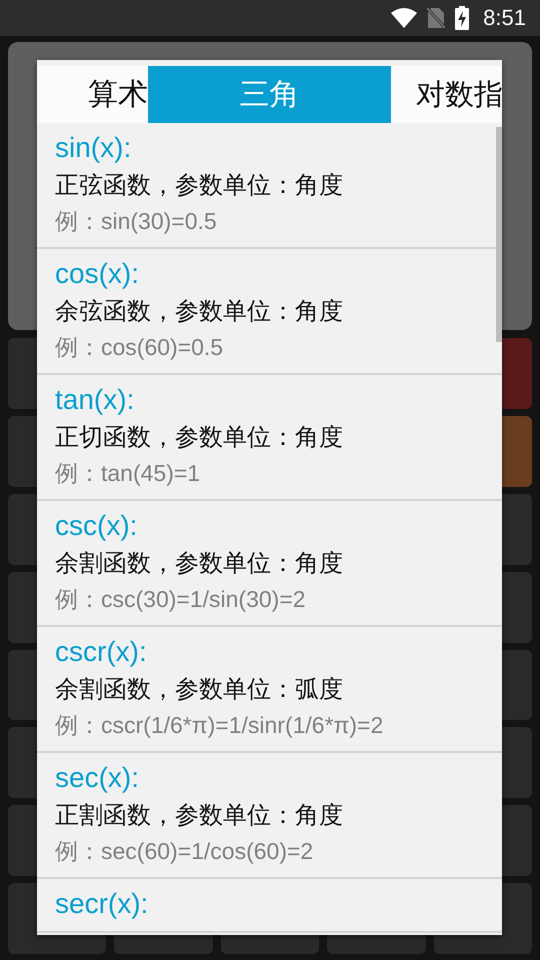  What do you see at coordinates (219, 725) in the screenshot?
I see `function-example: 例：cscr(1/6*π)=1/sinr(1/6*π)=2` at bounding box center [219, 725].